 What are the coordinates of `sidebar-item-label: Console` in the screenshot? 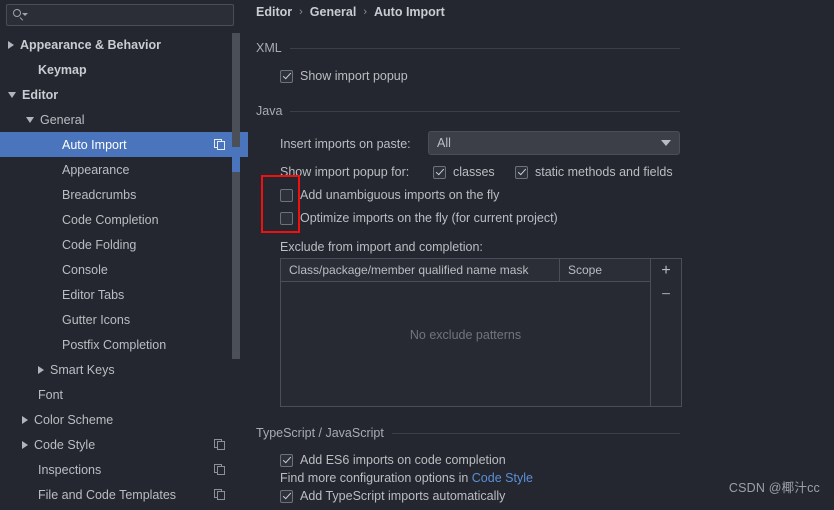 It's located at (85, 269).